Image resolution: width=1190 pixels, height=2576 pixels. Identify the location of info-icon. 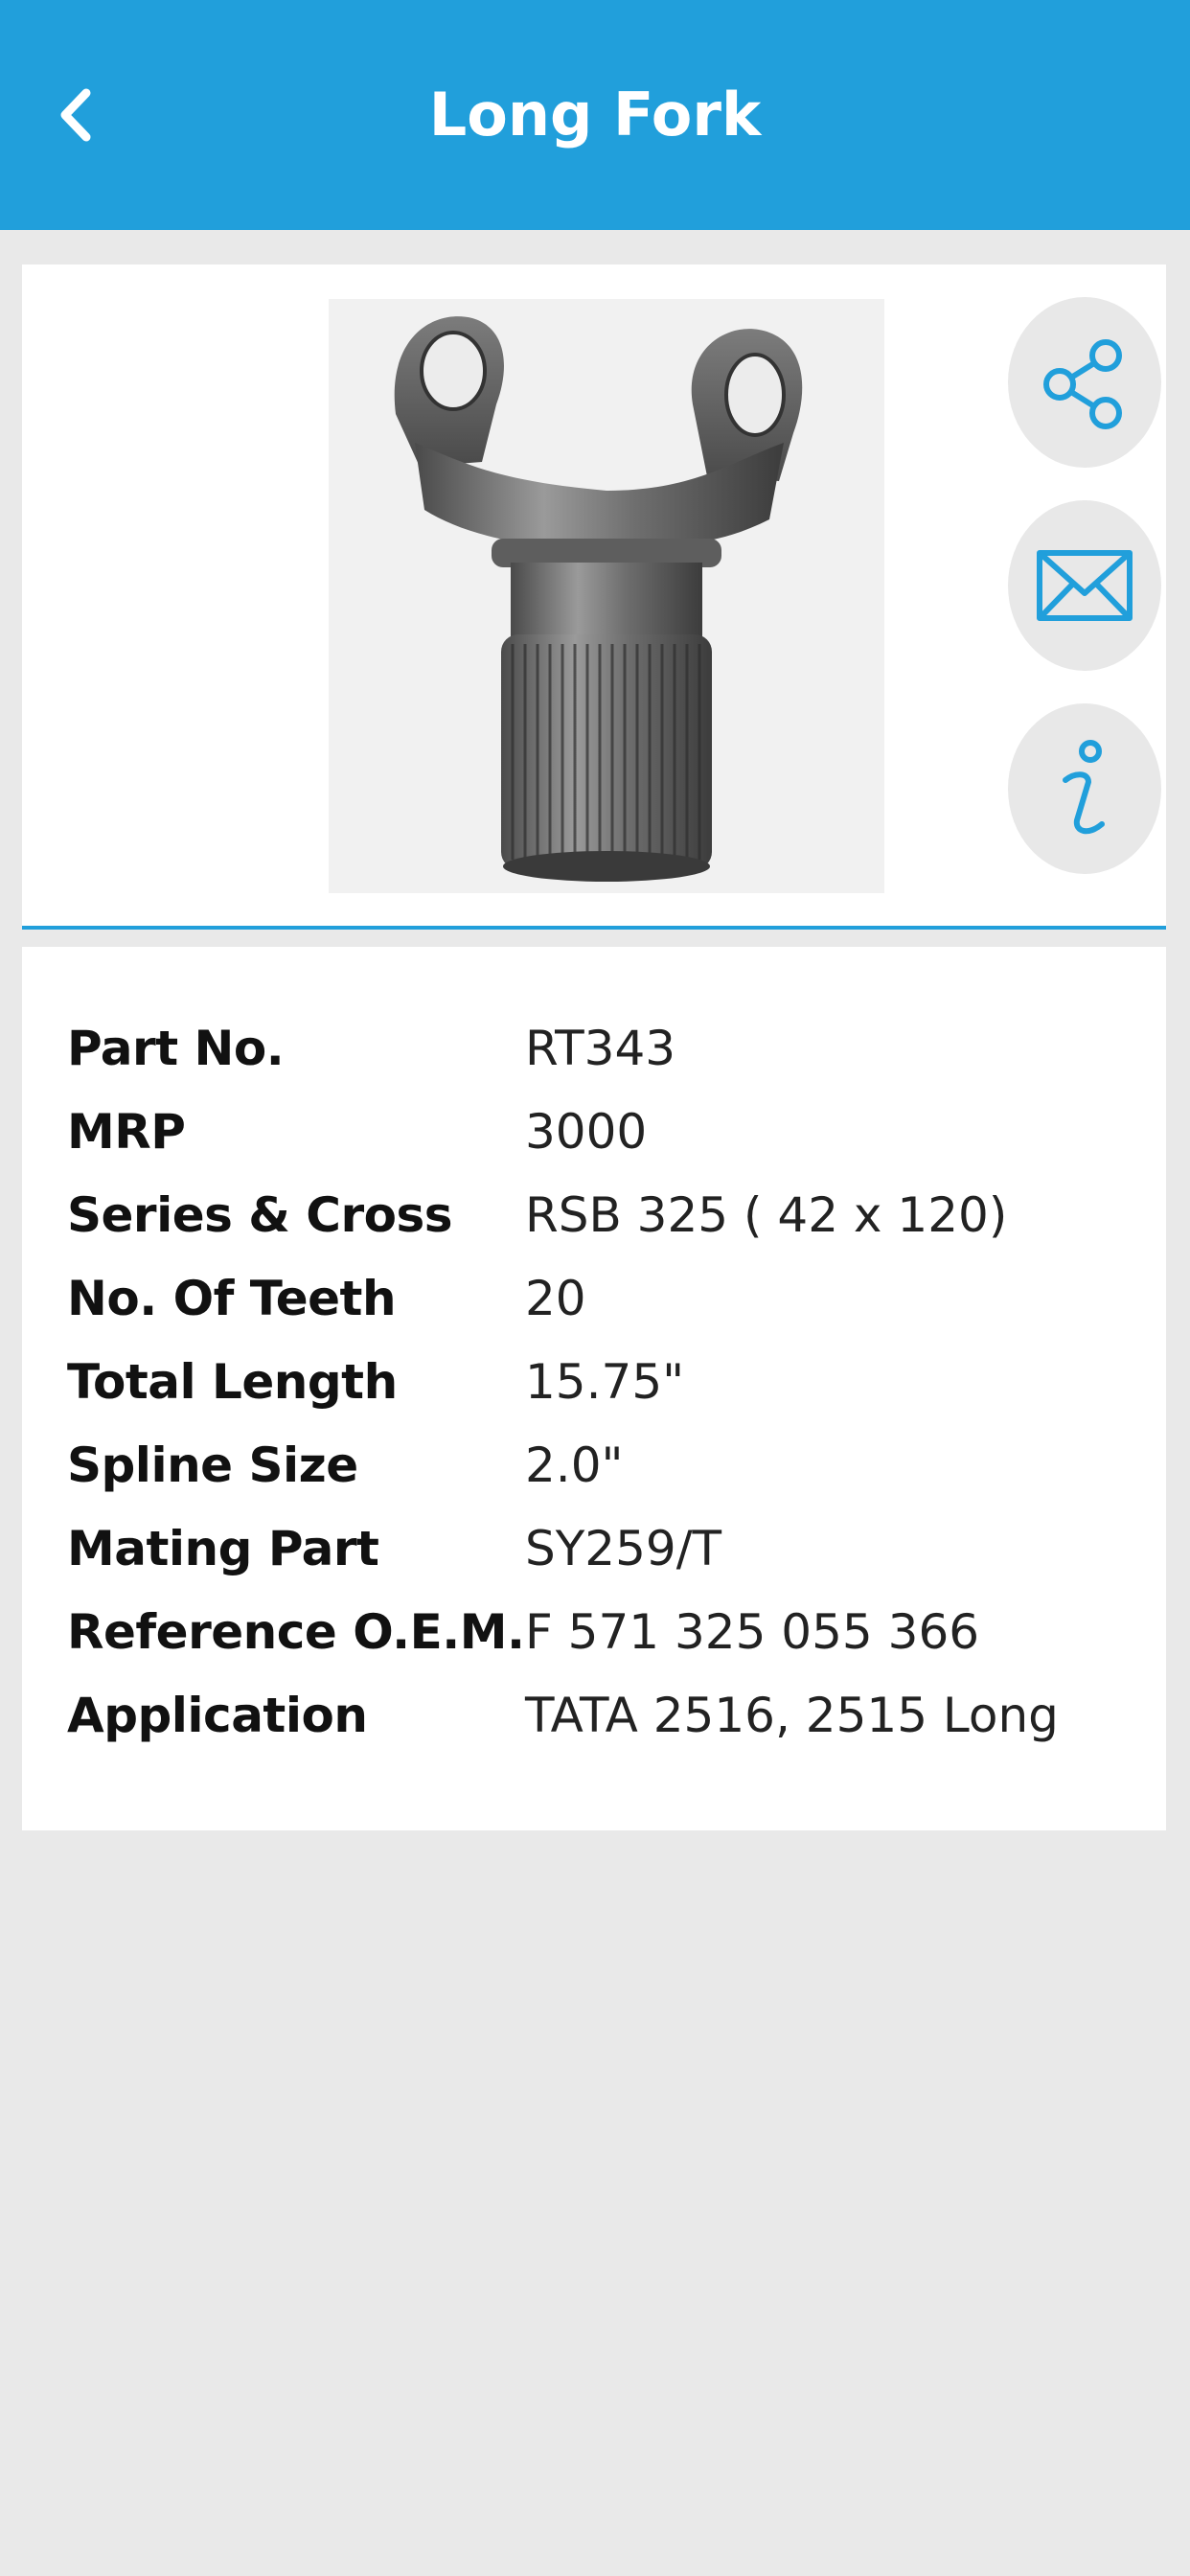
(1084, 787).